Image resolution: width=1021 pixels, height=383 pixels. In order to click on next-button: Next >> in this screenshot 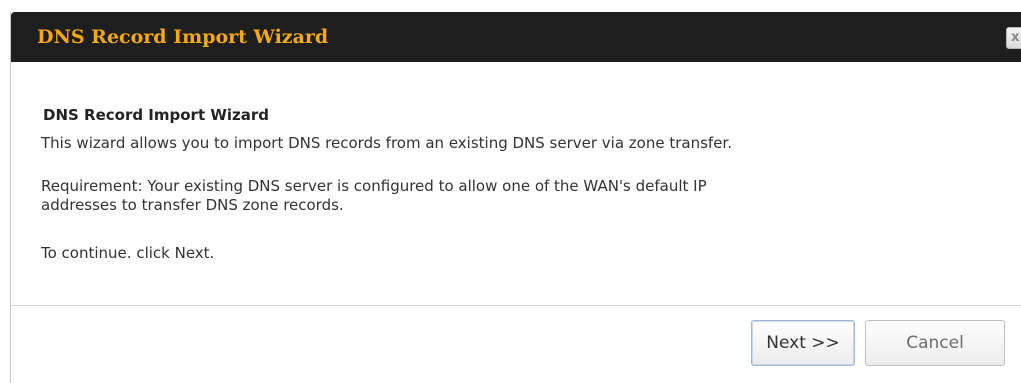, I will do `click(803, 343)`.